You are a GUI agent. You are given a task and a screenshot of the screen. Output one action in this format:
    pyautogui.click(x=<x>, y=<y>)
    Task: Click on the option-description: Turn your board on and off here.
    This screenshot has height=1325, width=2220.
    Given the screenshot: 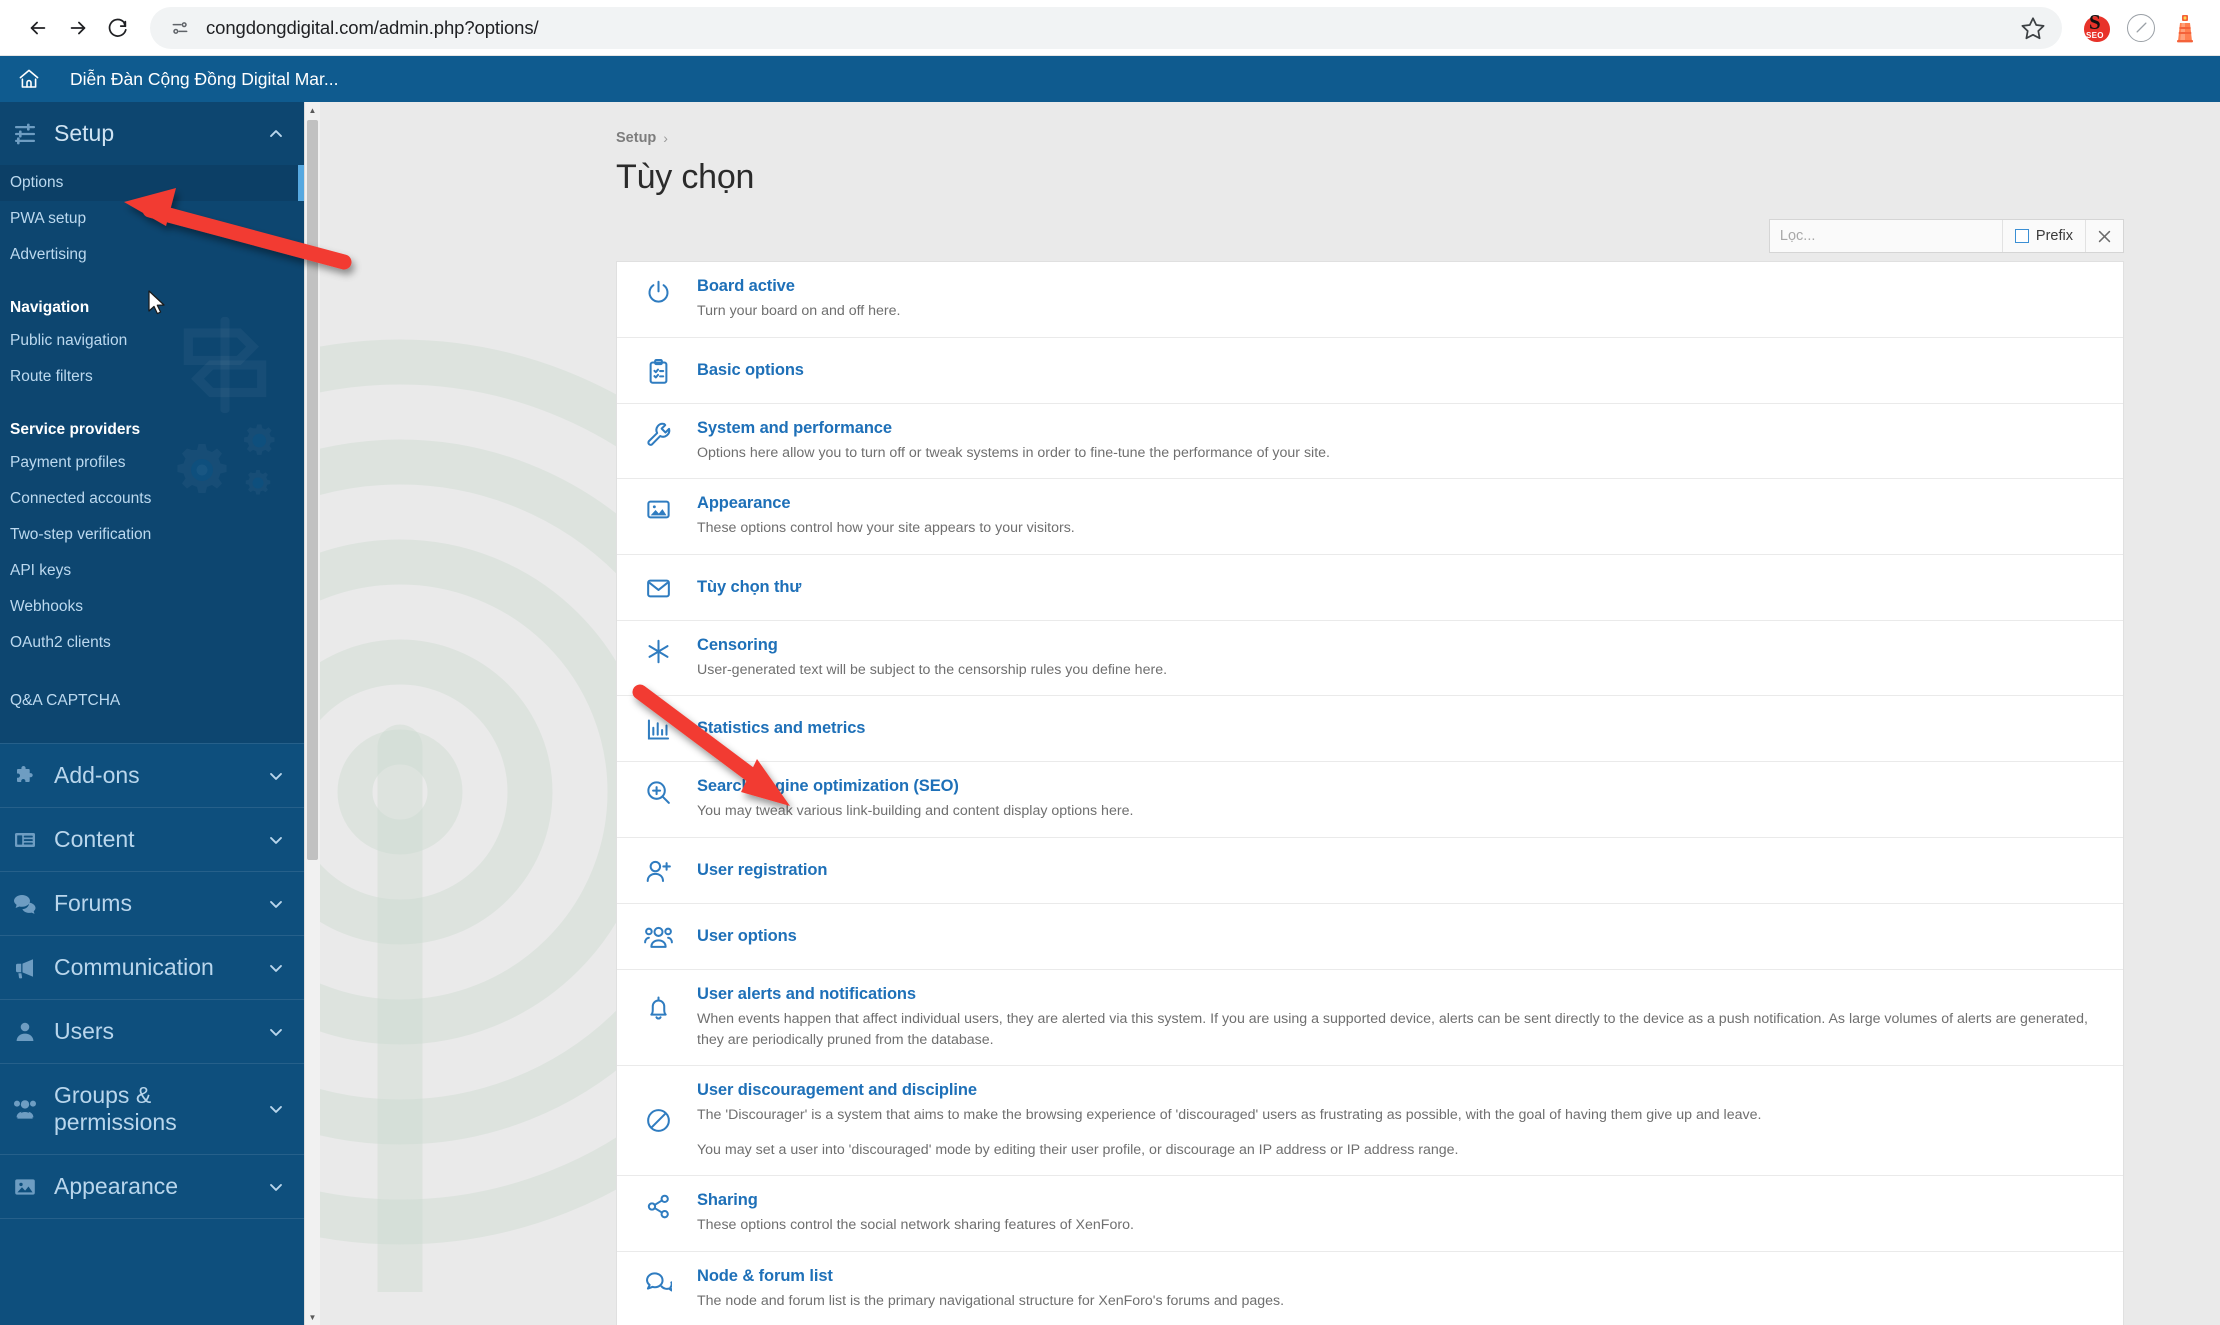 What is the action you would take?
    pyautogui.click(x=799, y=311)
    